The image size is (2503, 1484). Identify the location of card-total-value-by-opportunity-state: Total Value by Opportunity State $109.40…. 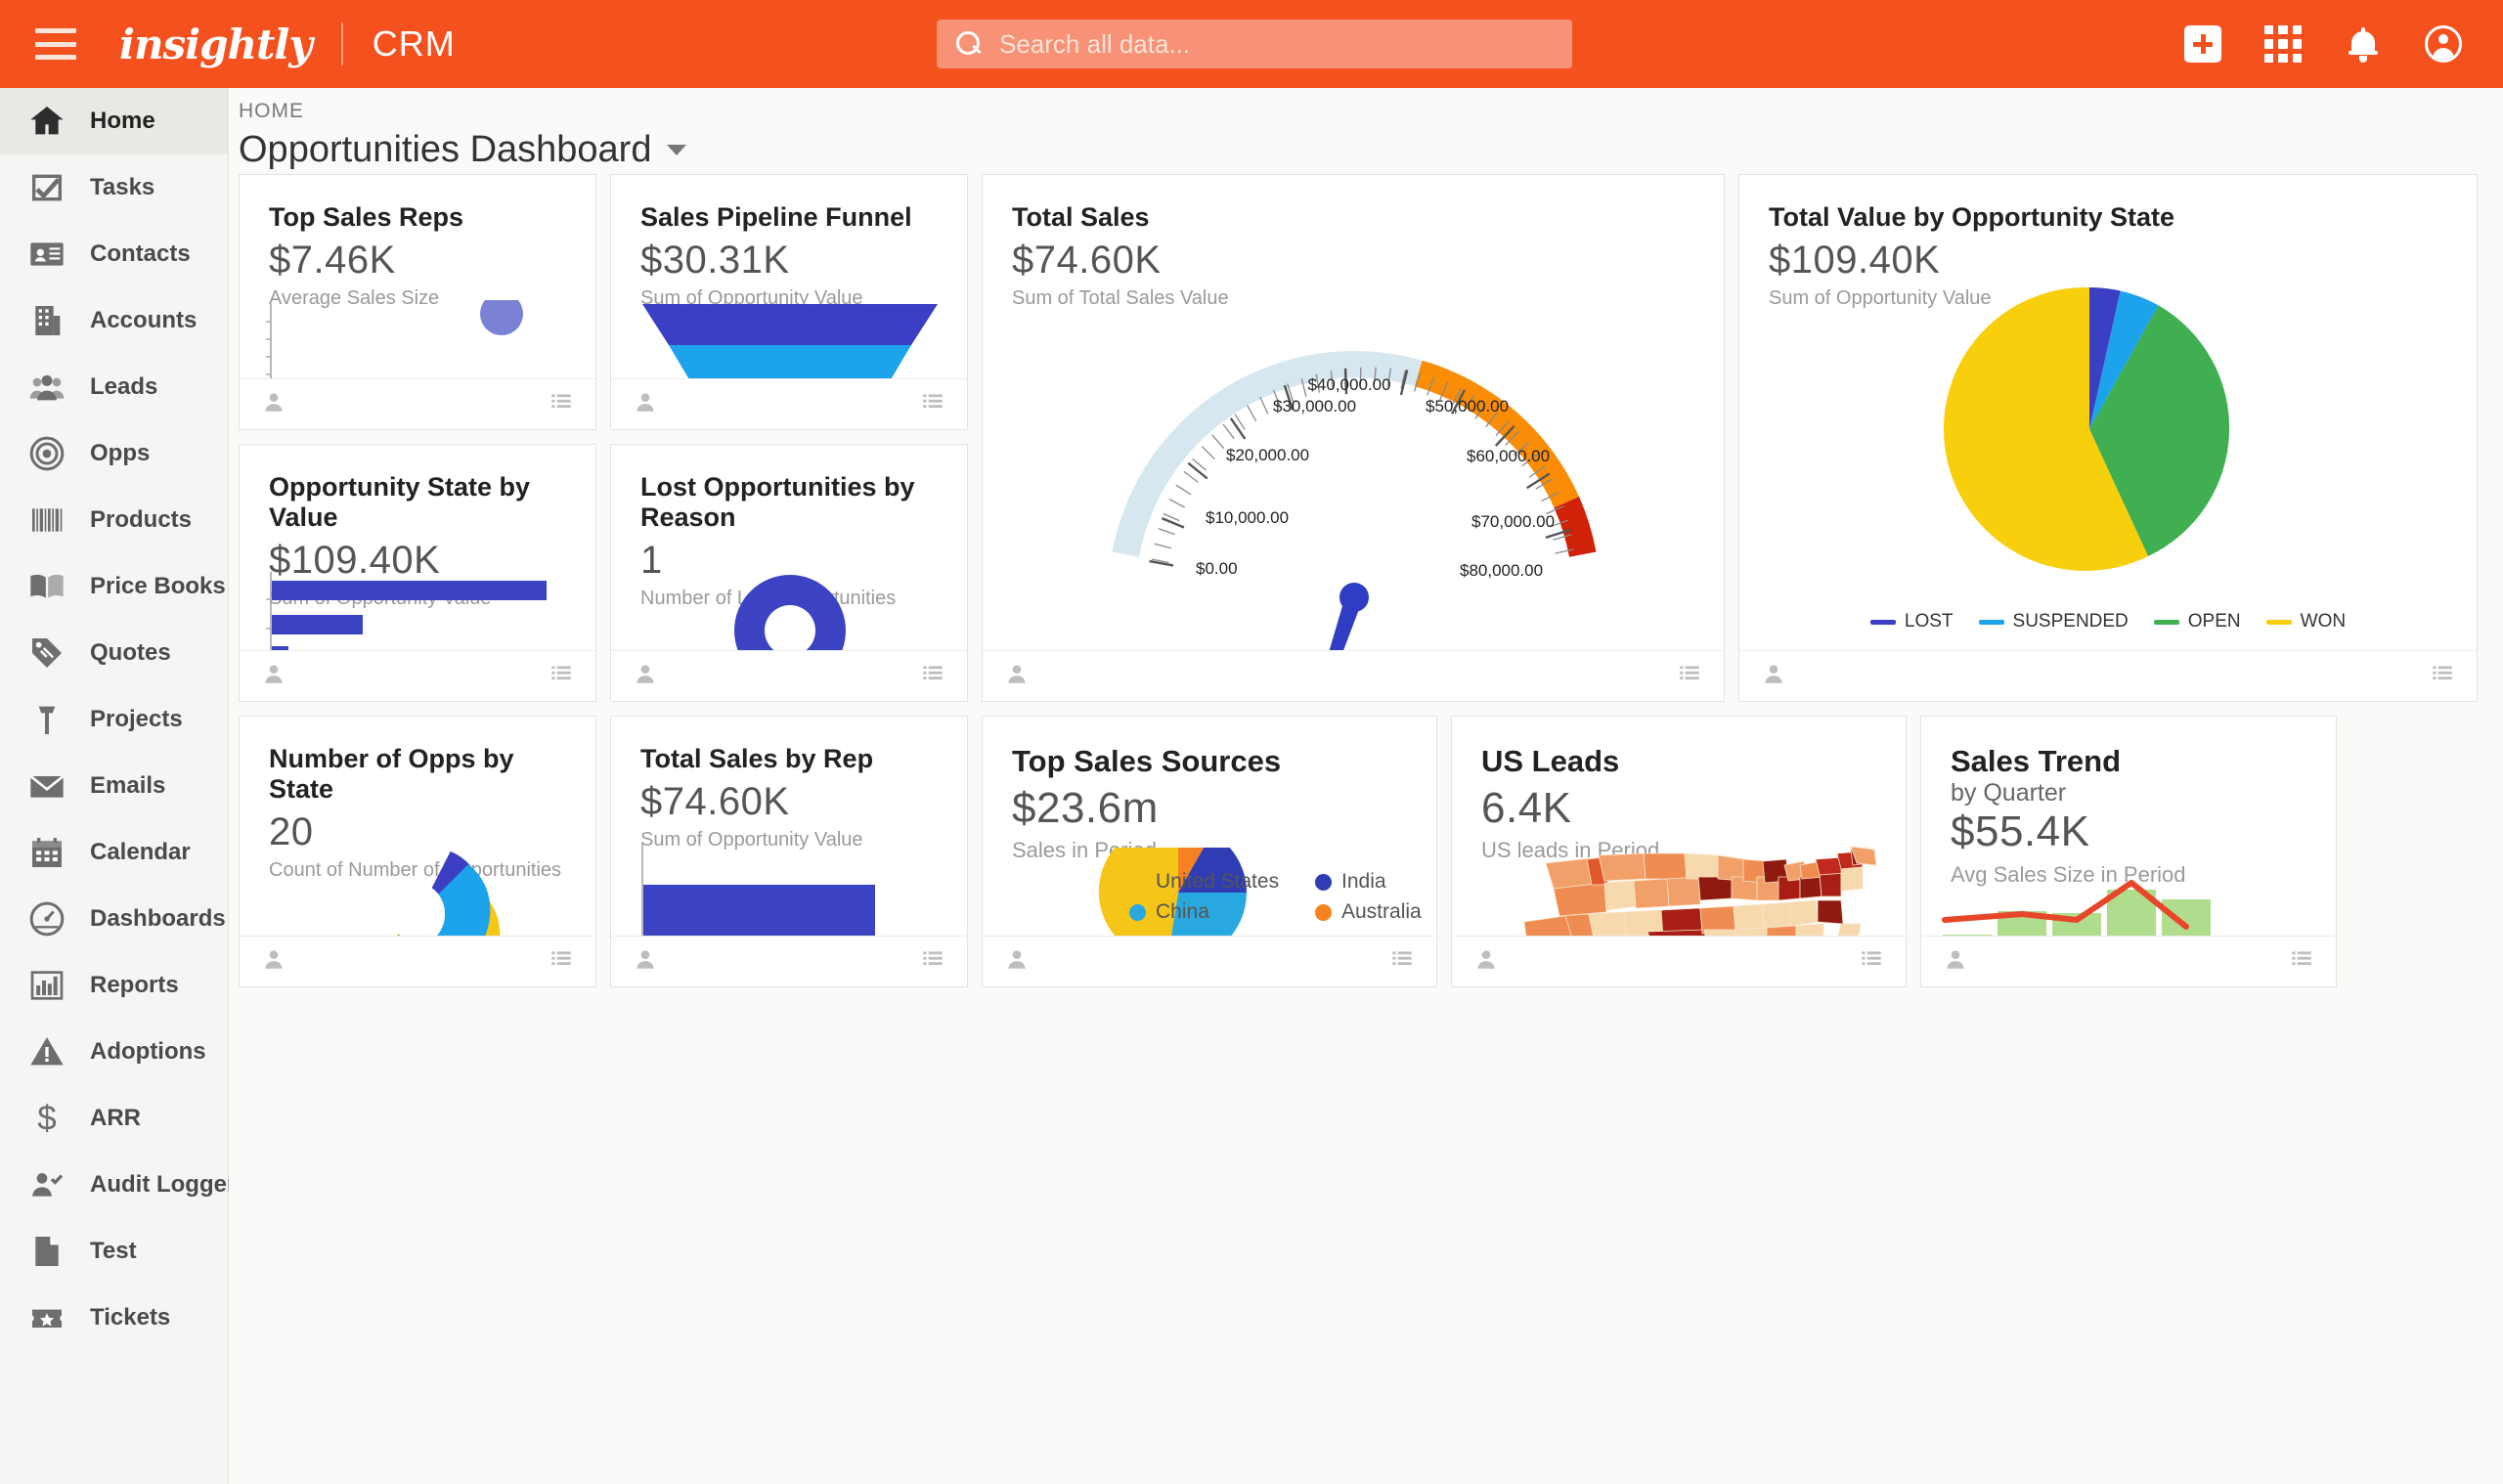
(2108, 438).